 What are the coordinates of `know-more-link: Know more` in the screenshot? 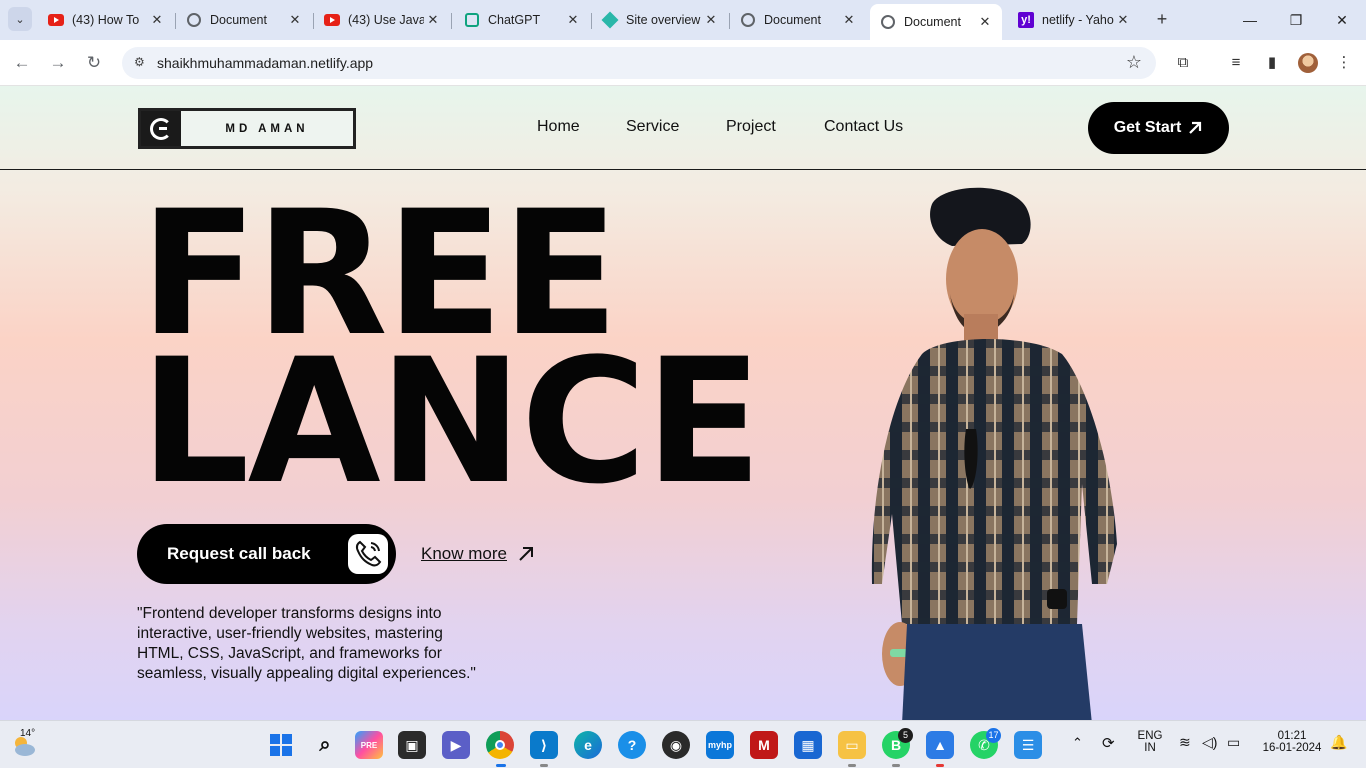 It's located at (478, 554).